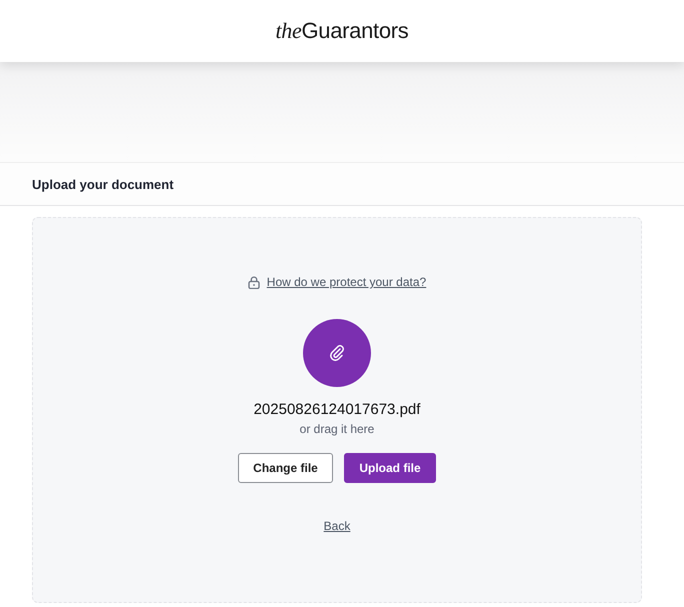  I want to click on protect-data-link: How do we protect your data?, so click(346, 282).